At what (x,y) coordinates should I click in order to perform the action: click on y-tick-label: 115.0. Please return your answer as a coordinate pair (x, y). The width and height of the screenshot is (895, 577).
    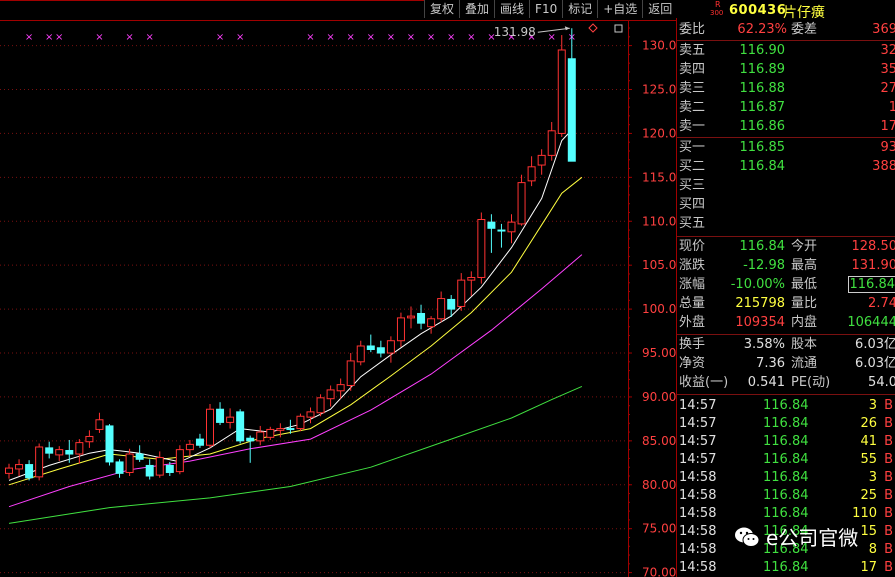
    Looking at the image, I should click on (659, 177).